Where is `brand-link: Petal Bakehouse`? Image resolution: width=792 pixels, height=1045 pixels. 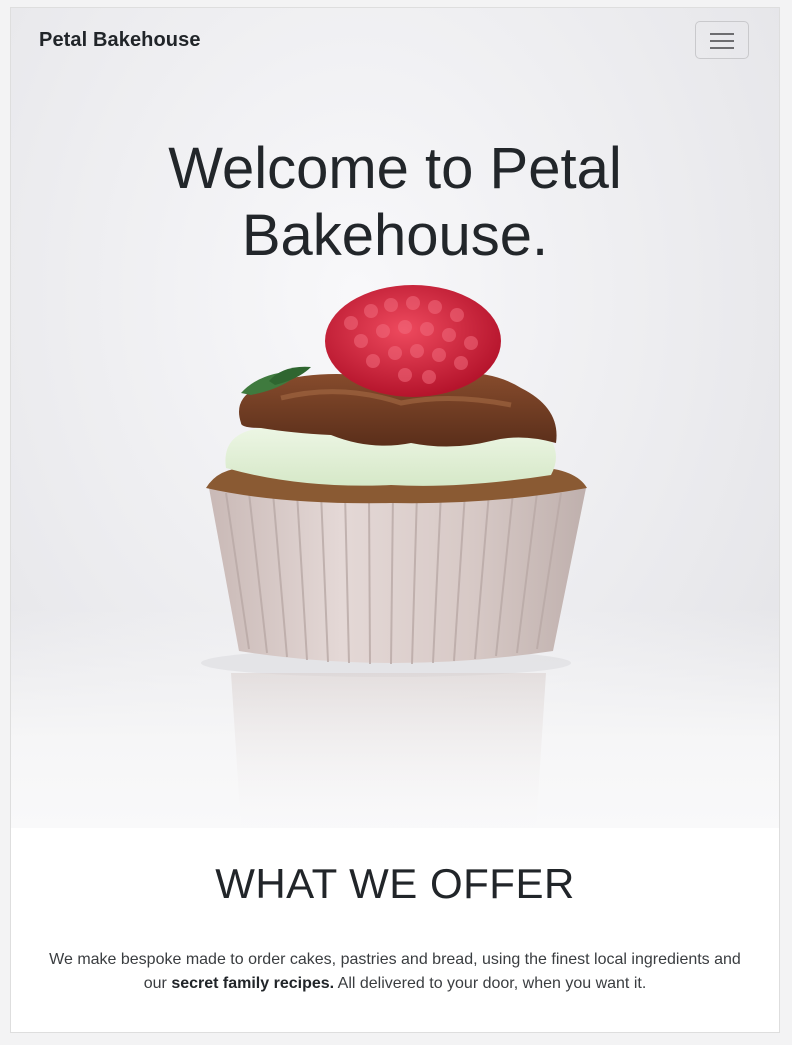
brand-link: Petal Bakehouse is located at coordinates (120, 40).